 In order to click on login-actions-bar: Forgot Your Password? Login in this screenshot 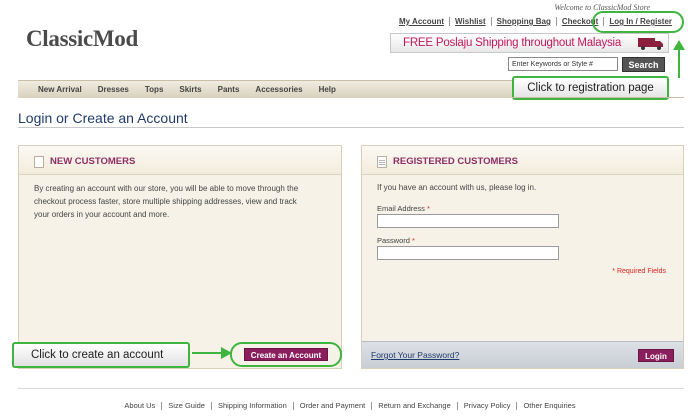, I will do `click(522, 354)`.